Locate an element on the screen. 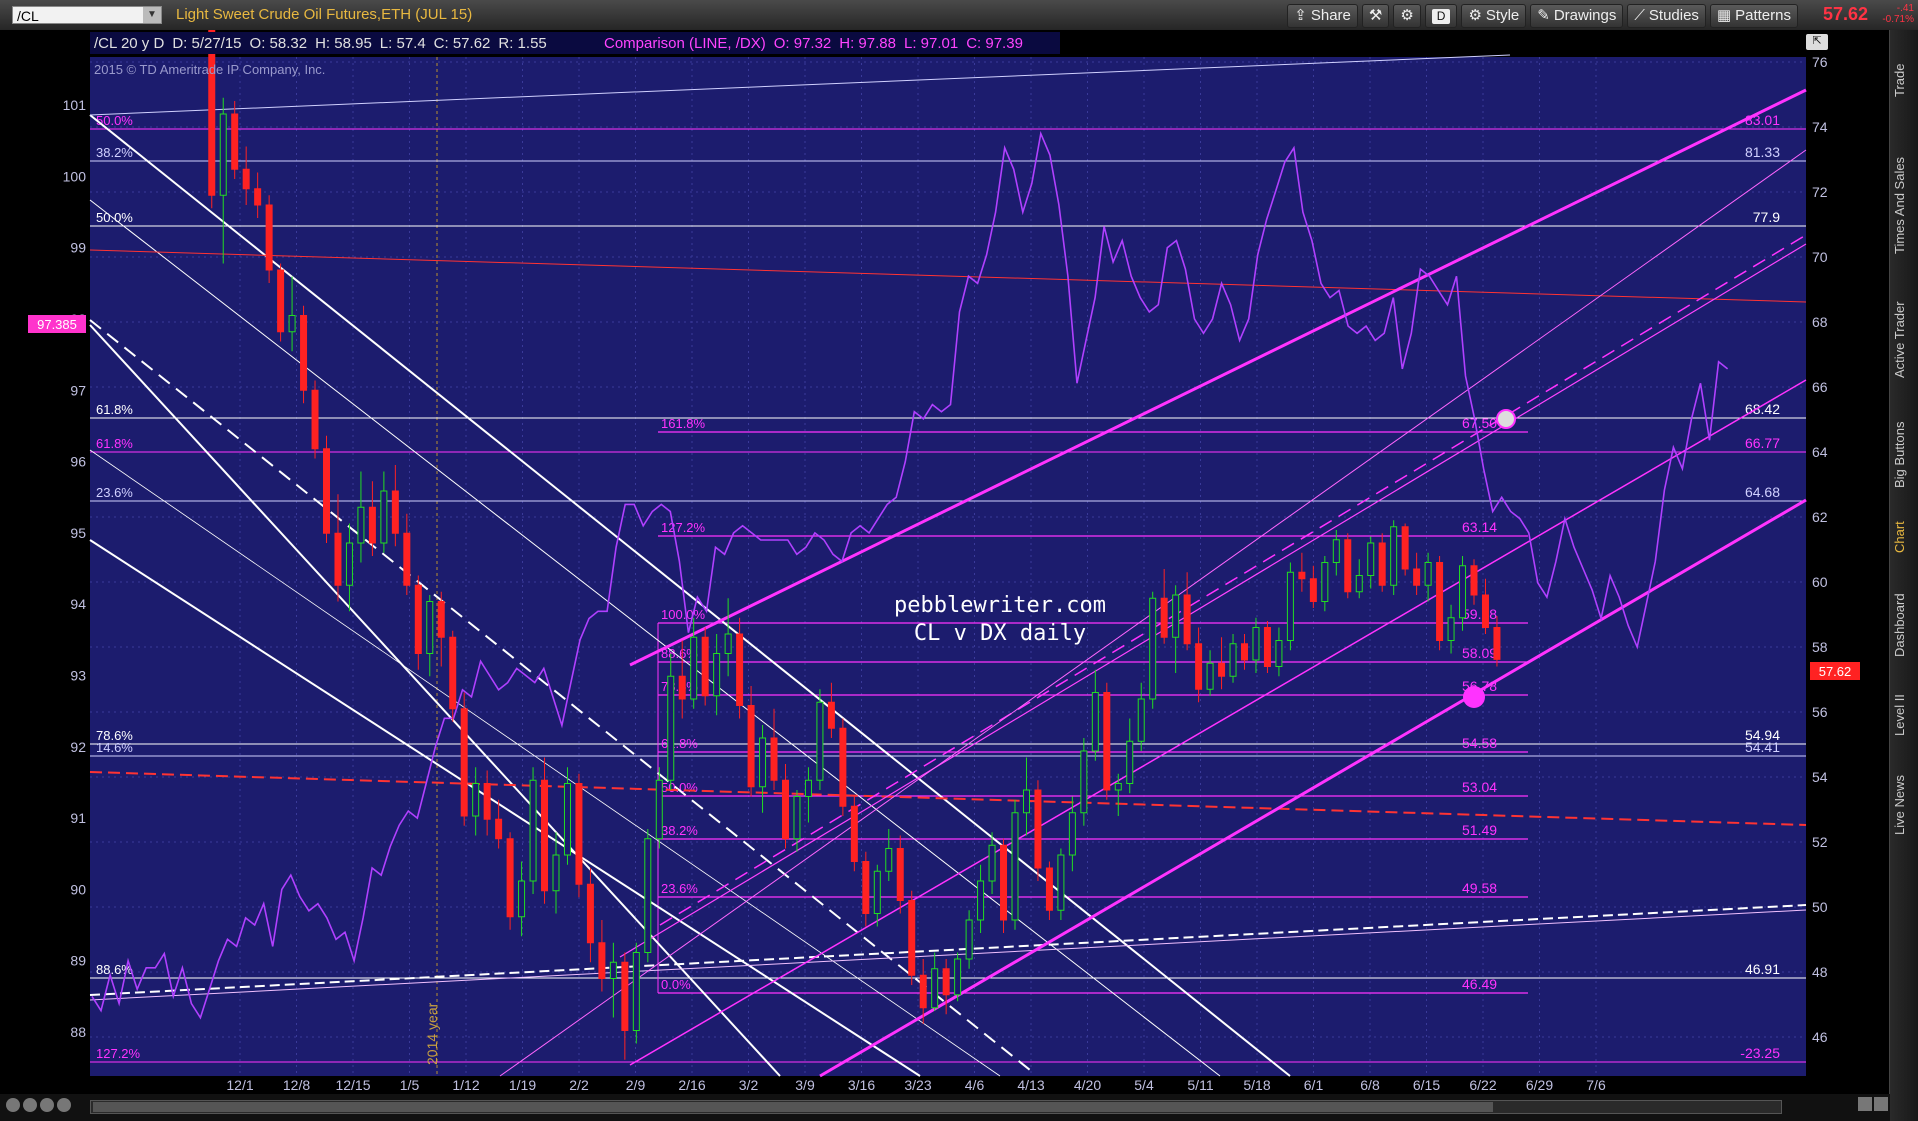 The height and width of the screenshot is (1121, 1918). info-item: R: 1.55 is located at coordinates (522, 43).